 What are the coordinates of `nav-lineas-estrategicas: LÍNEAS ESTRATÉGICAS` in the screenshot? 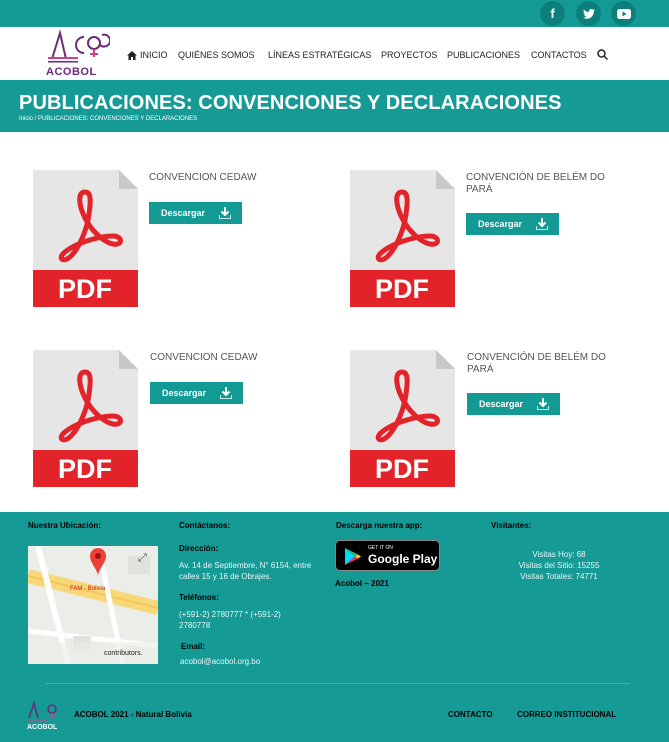 It's located at (319, 55).